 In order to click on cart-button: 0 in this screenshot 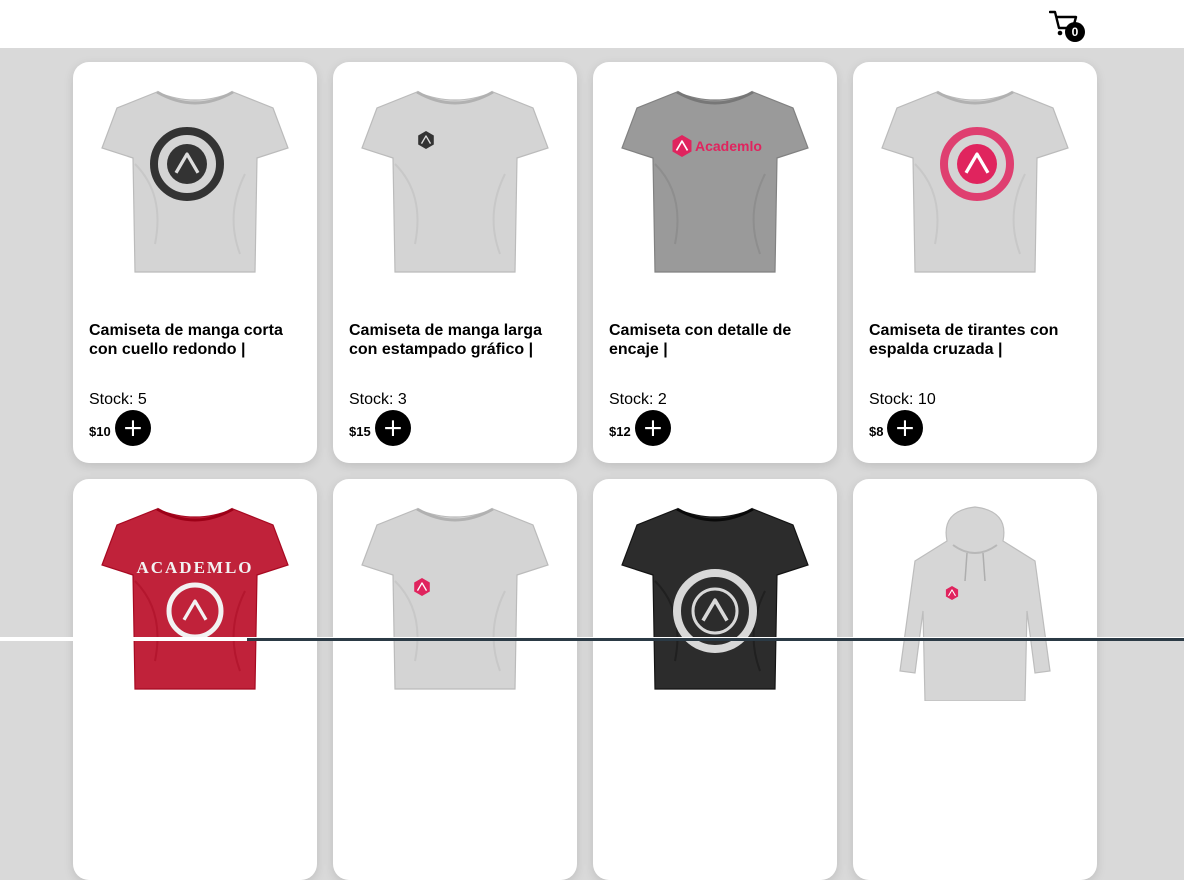, I will do `click(1069, 26)`.